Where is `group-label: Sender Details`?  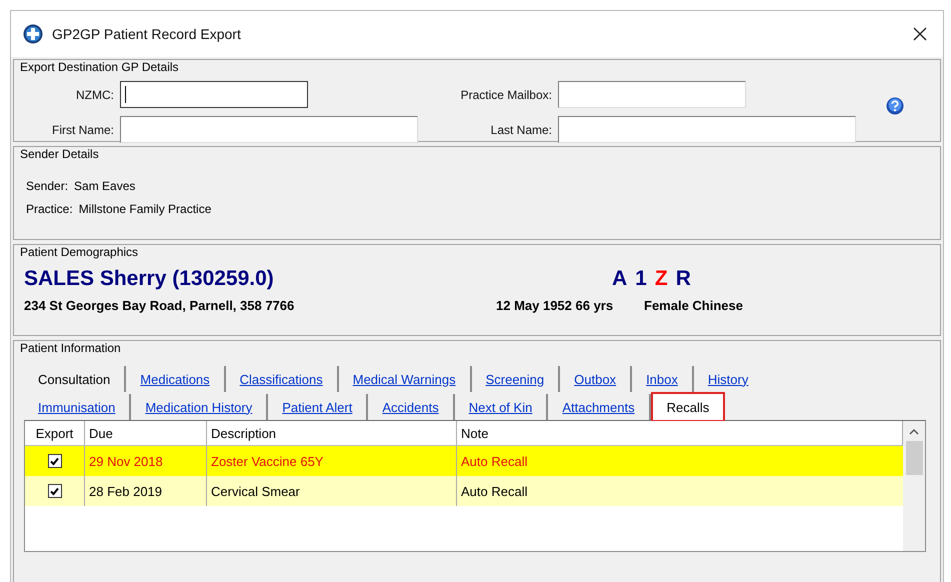
group-label: Sender Details is located at coordinates (60, 154).